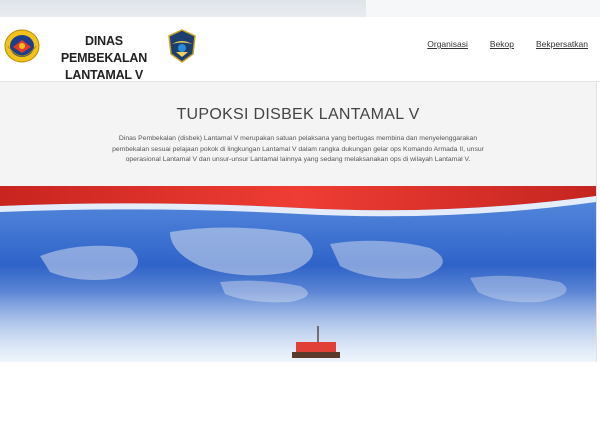  Describe the element at coordinates (562, 44) in the screenshot. I see `nav-bekpersatkan: Bekpersatkan` at that location.